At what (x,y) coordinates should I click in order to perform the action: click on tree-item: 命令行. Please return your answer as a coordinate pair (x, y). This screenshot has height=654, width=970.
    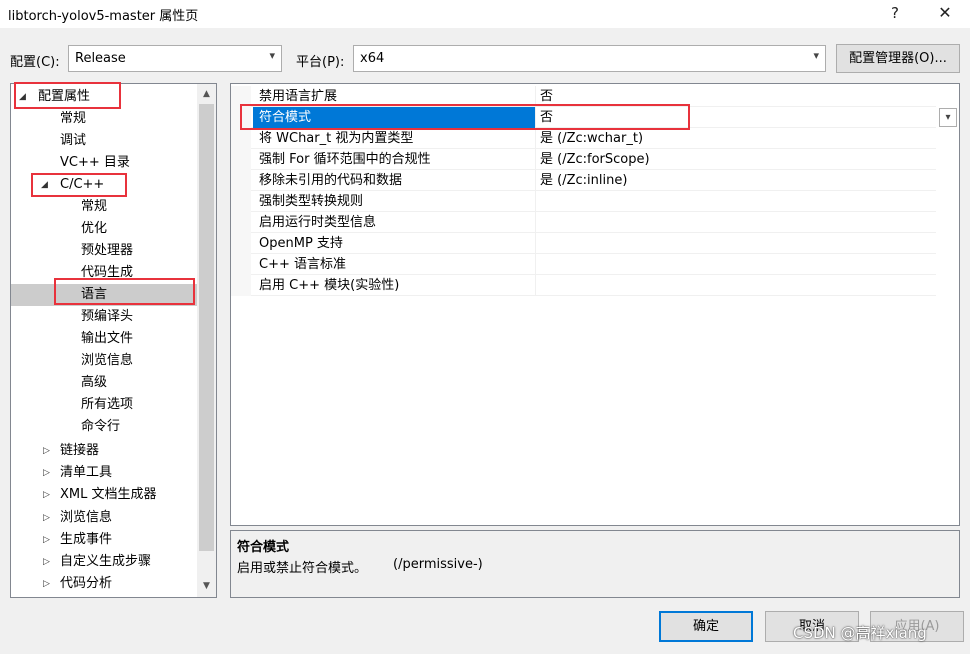
    Looking at the image, I should click on (104, 427).